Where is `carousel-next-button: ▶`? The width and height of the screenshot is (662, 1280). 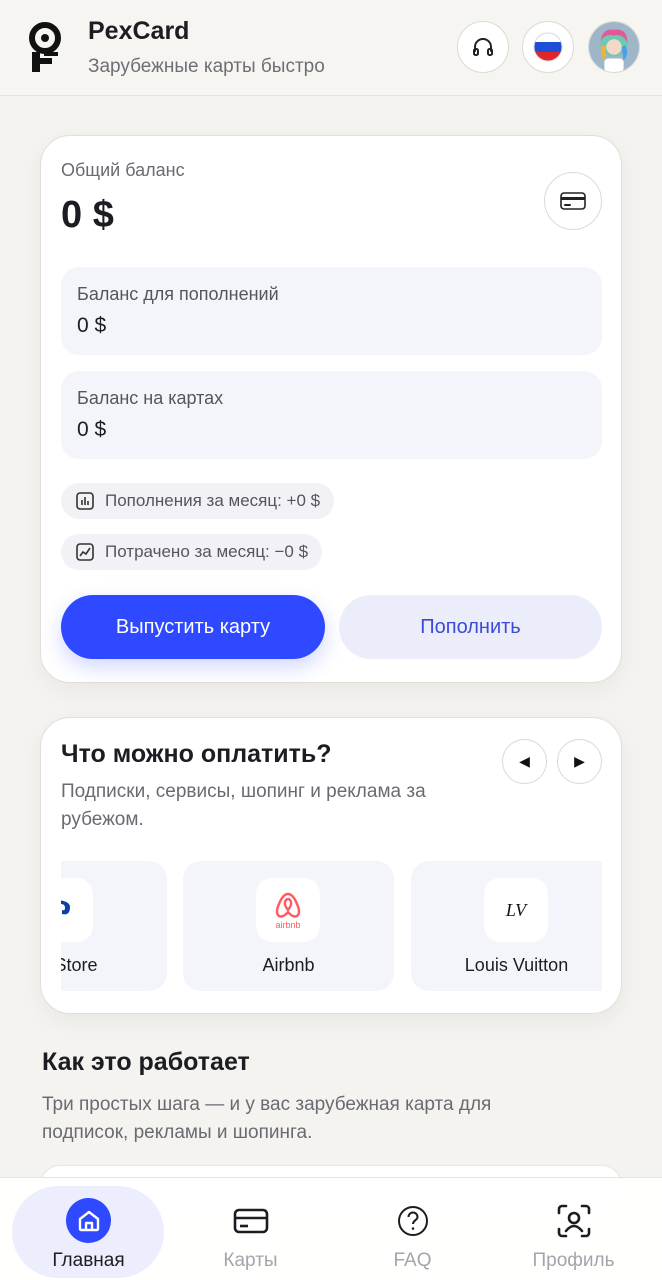 carousel-next-button: ▶ is located at coordinates (579, 761).